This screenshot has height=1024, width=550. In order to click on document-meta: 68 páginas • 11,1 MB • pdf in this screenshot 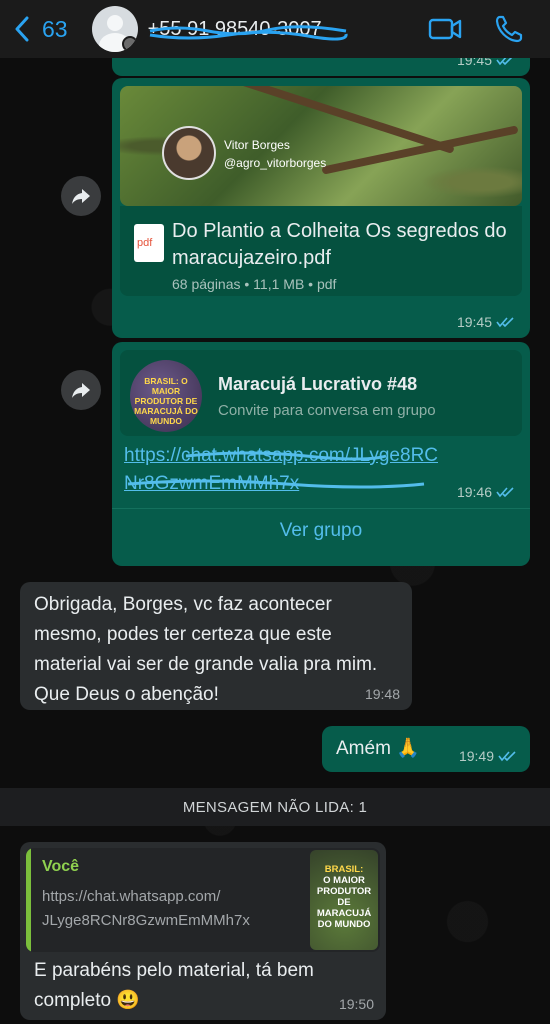, I will do `click(254, 284)`.